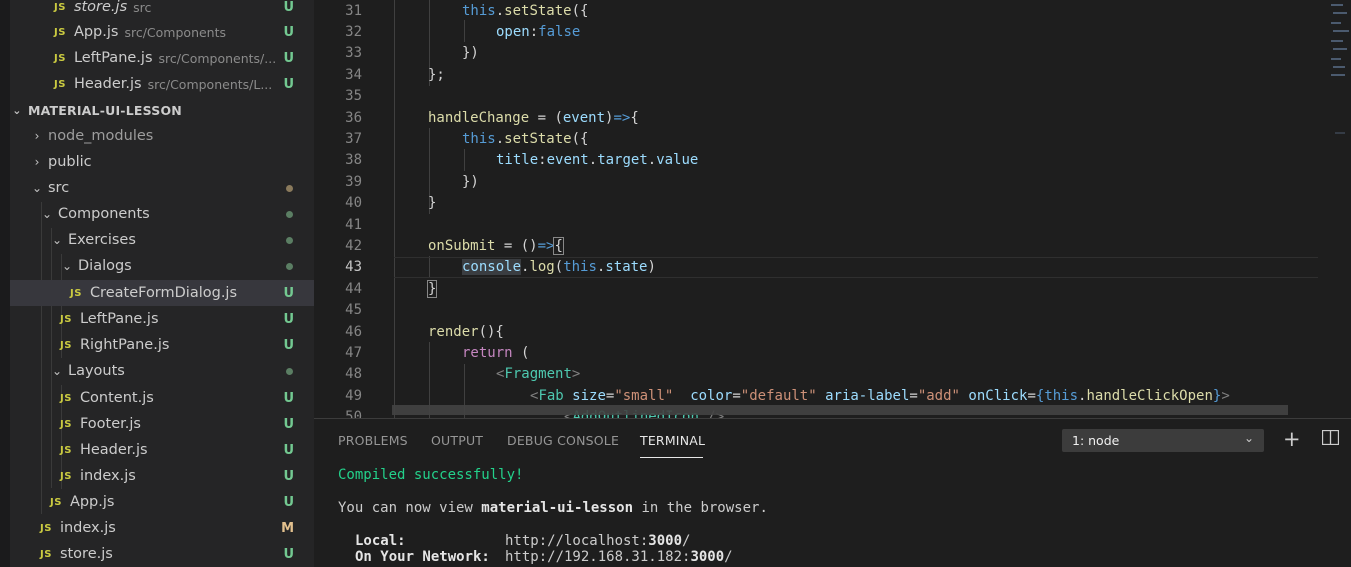 The width and height of the screenshot is (1351, 567). I want to click on line-code: title:event.target.value, so click(597, 160).